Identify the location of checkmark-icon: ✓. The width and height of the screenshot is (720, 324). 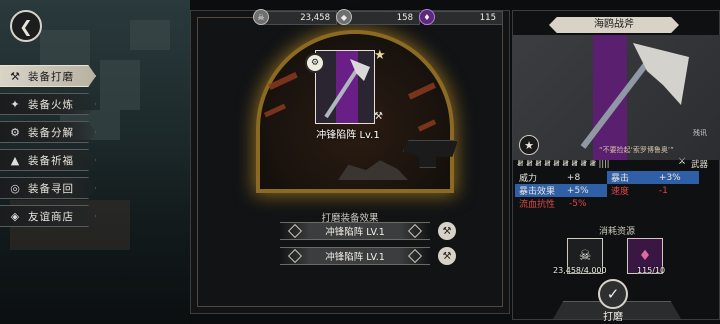
(613, 294).